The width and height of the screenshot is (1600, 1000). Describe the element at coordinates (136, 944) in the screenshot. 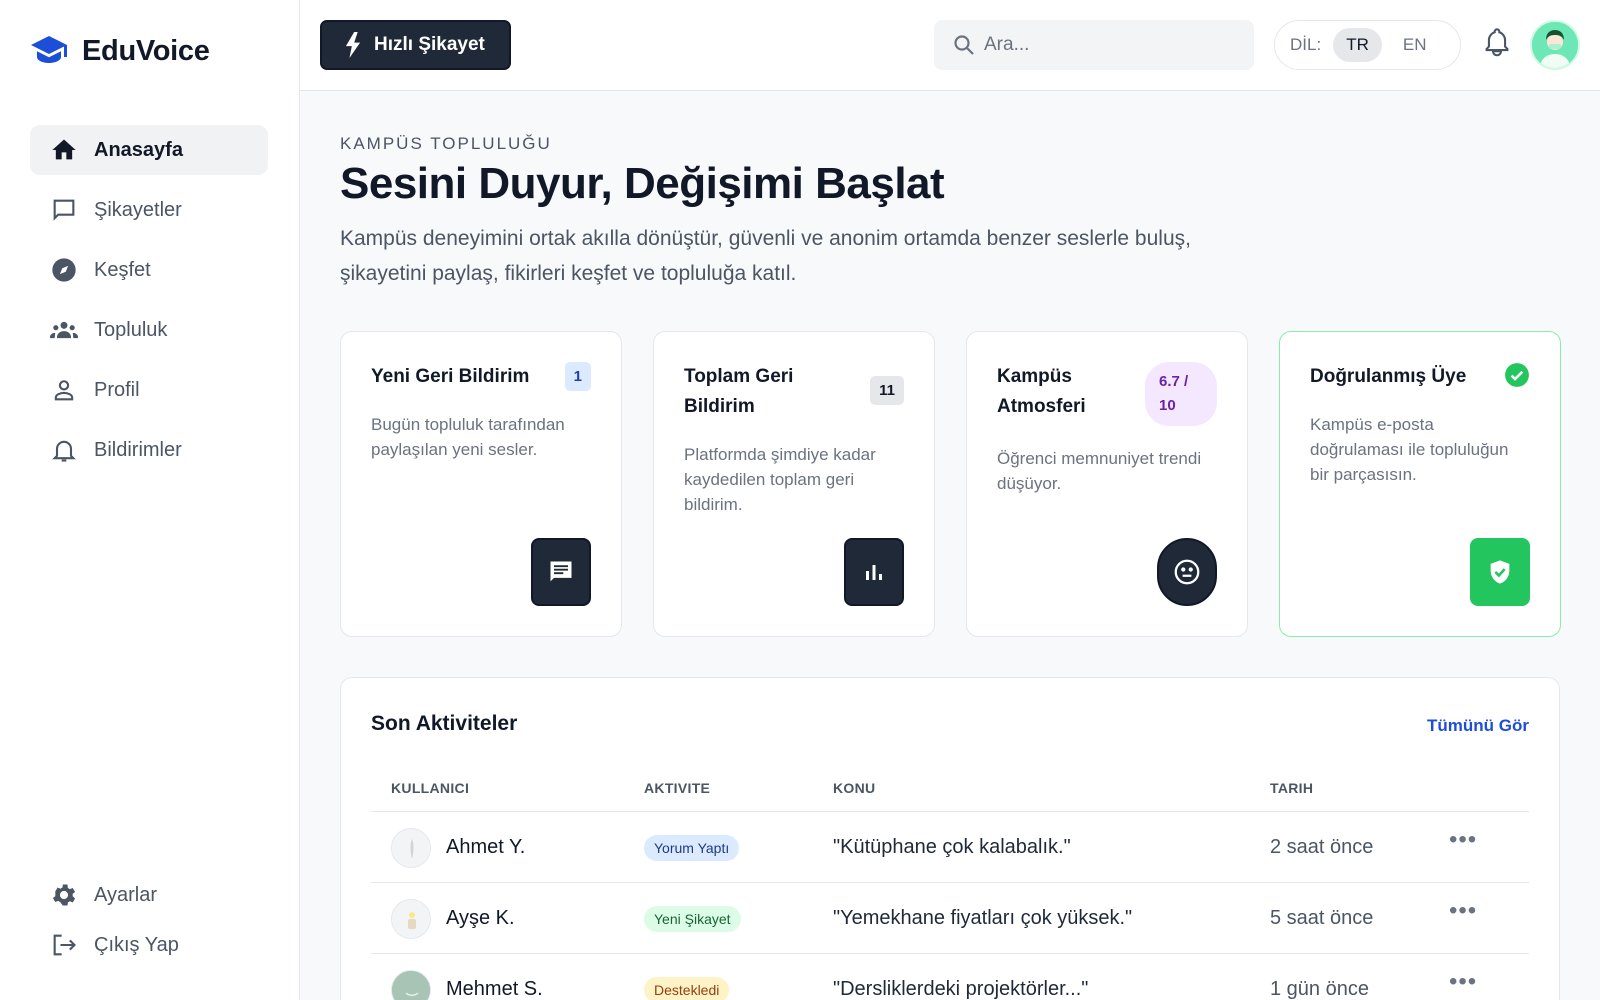

I see `sidebar-item-label: Çıkış Yap` at that location.